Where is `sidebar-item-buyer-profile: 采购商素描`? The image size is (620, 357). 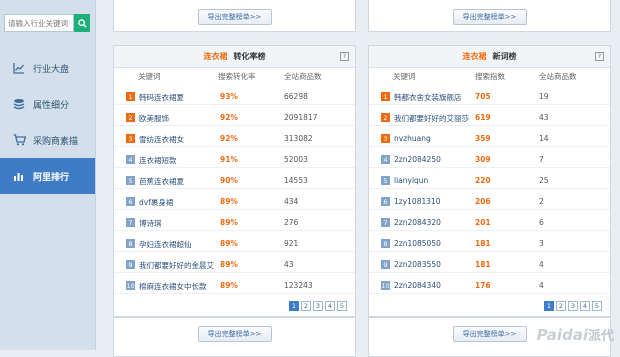 sidebar-item-buyer-profile: 采购商素描 is located at coordinates (47, 140).